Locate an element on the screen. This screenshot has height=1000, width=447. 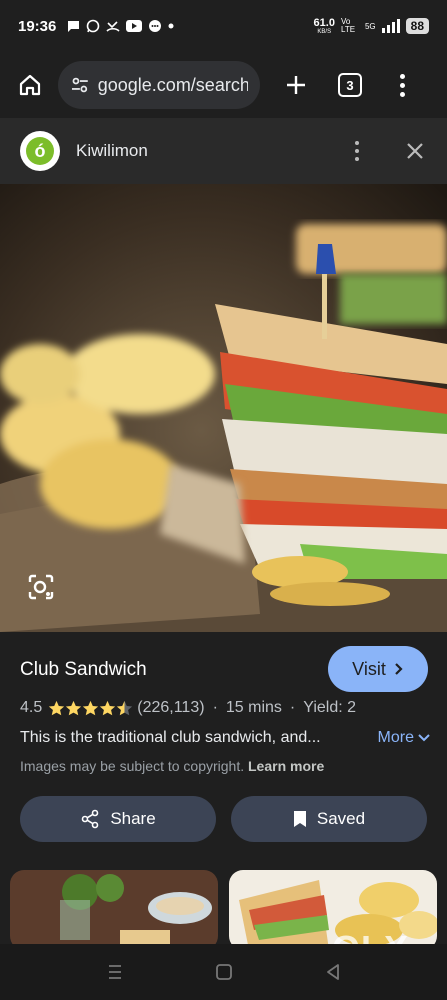
saved-label: Saved is located at coordinates (341, 818).